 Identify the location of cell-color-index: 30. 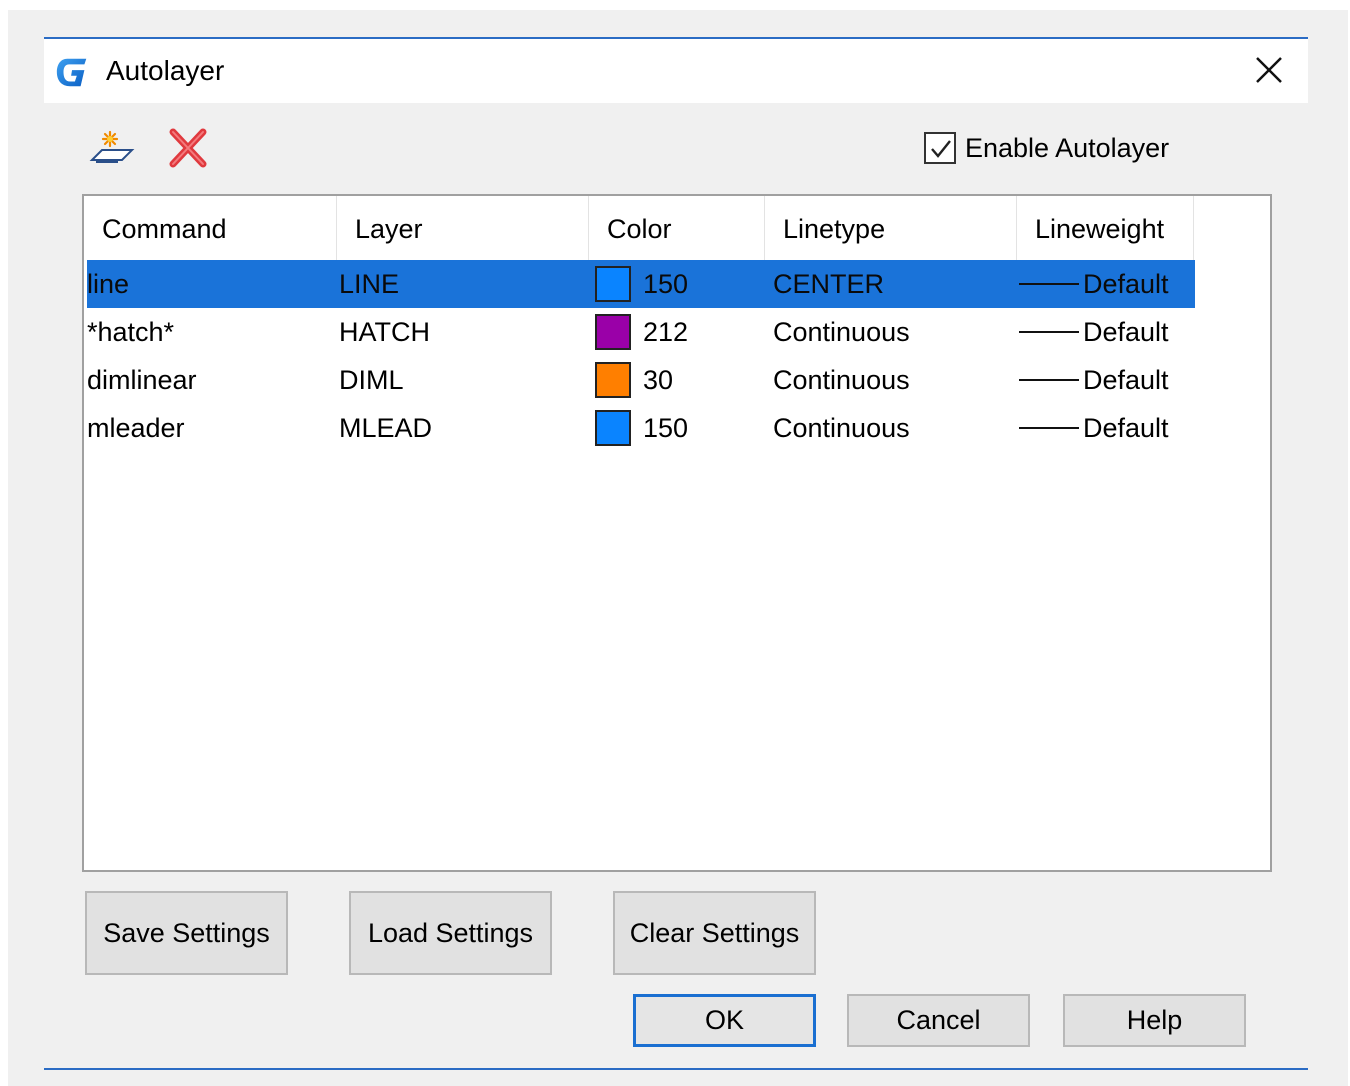
(658, 380).